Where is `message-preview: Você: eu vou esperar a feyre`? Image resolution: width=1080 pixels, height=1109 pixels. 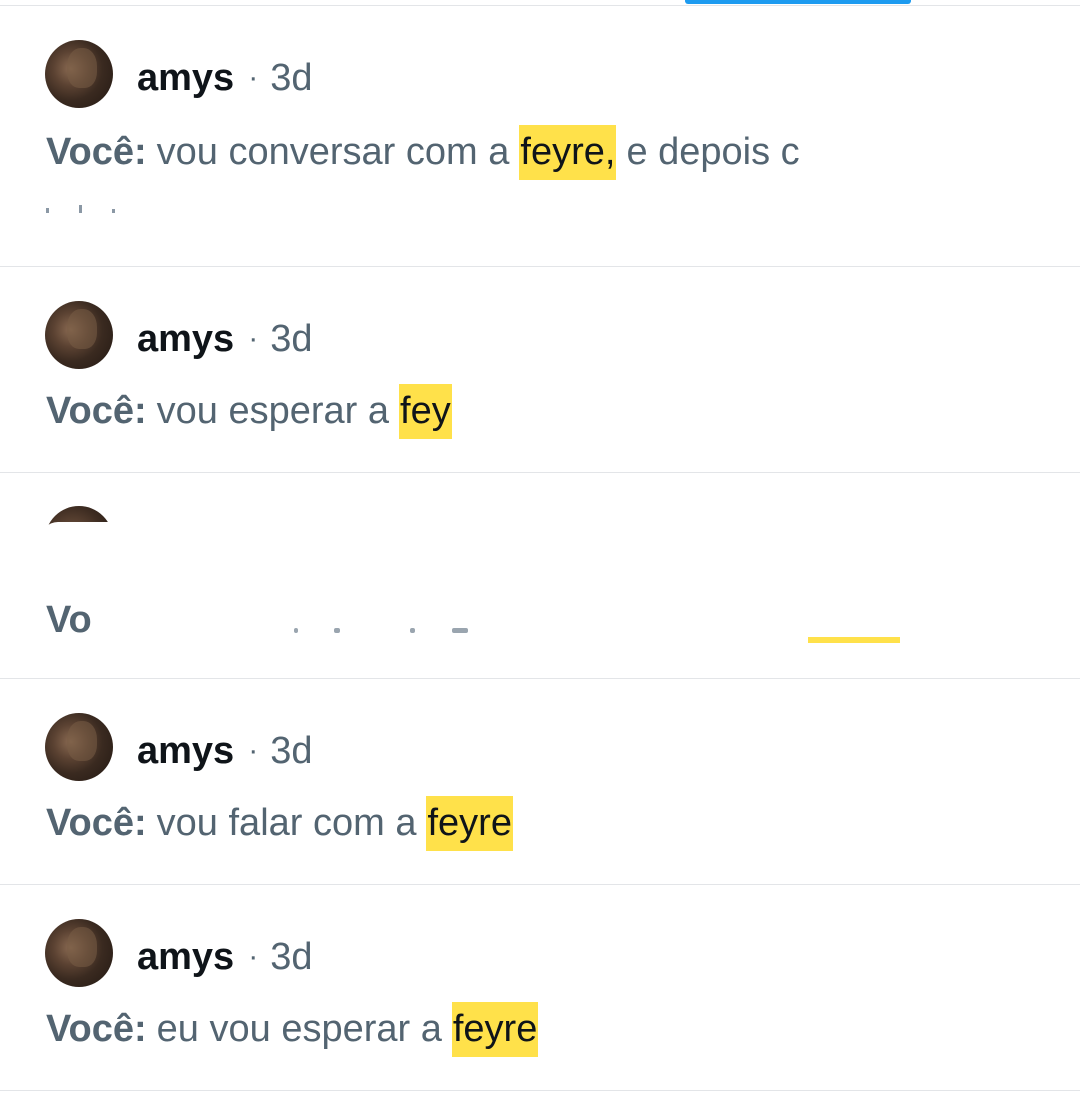
message-preview: Você: eu vou esperar a feyre is located at coordinates (292, 1029).